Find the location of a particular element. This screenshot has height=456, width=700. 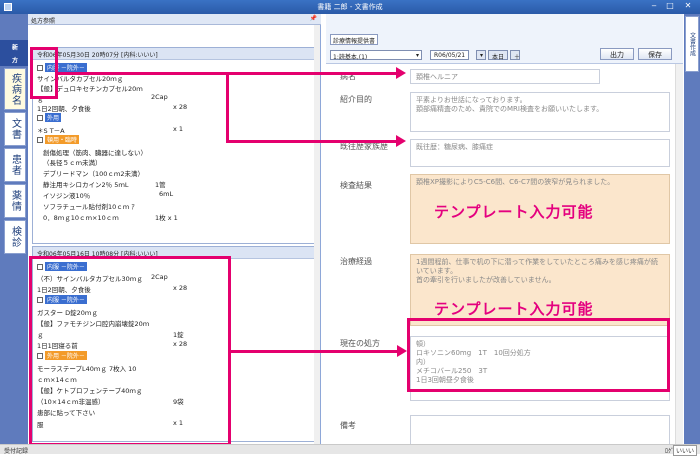

right-scrollbar is located at coordinates (679, 254).